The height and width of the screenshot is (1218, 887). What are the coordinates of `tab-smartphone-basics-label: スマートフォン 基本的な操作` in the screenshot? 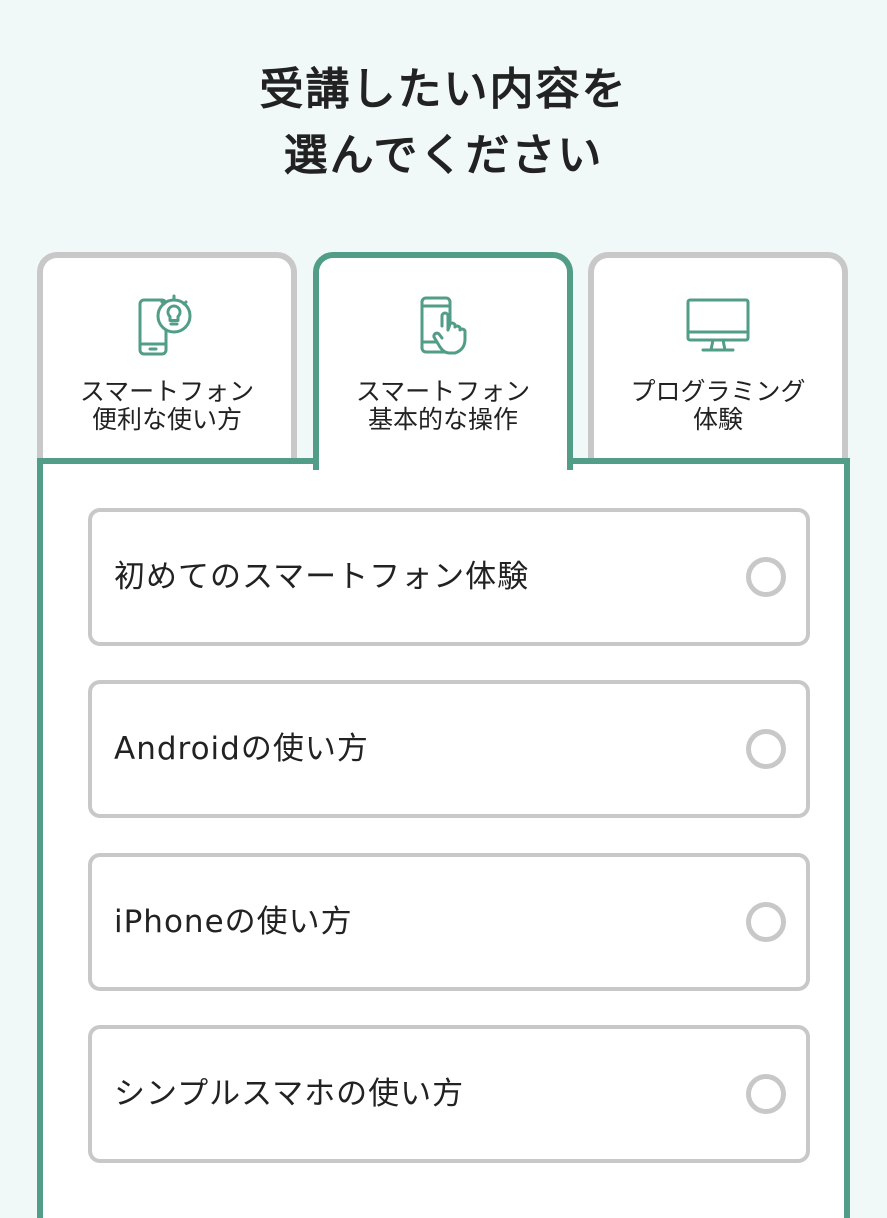 It's located at (443, 406).